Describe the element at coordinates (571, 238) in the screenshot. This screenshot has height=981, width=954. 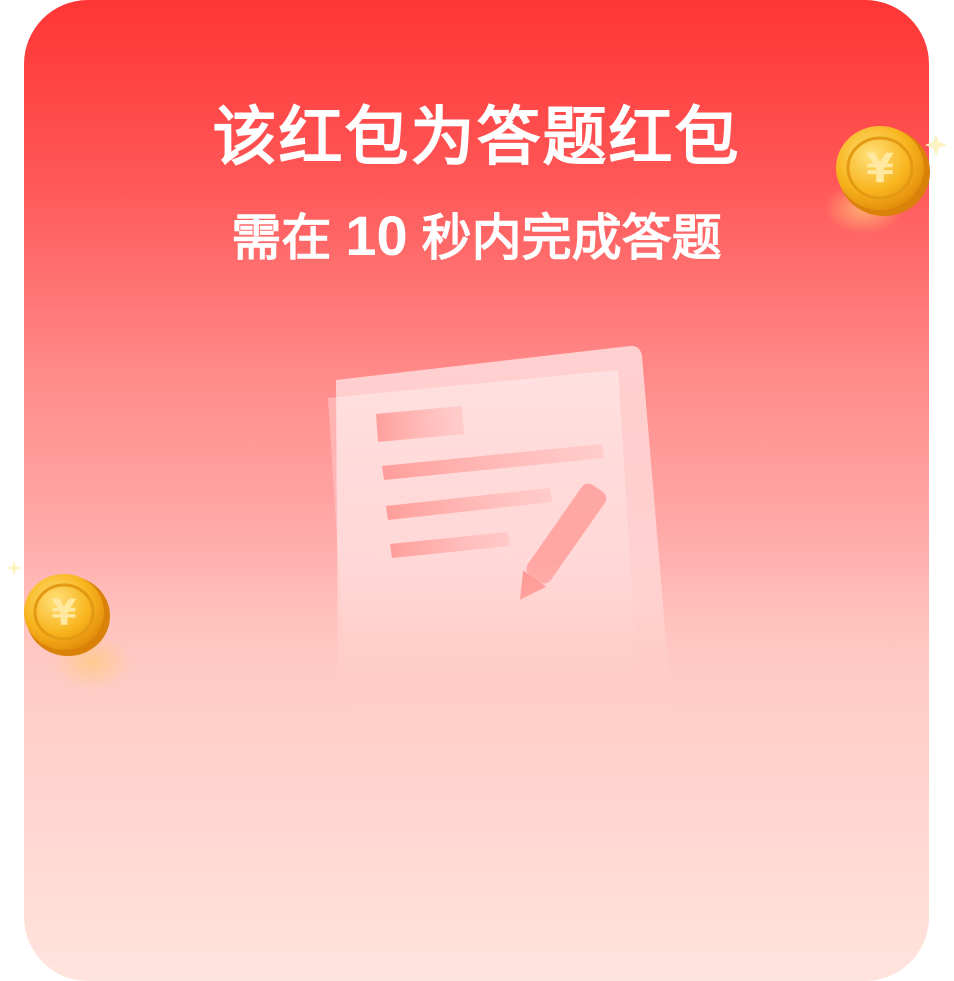
I see `subtitle-suffix: 秒内完成答题` at that location.